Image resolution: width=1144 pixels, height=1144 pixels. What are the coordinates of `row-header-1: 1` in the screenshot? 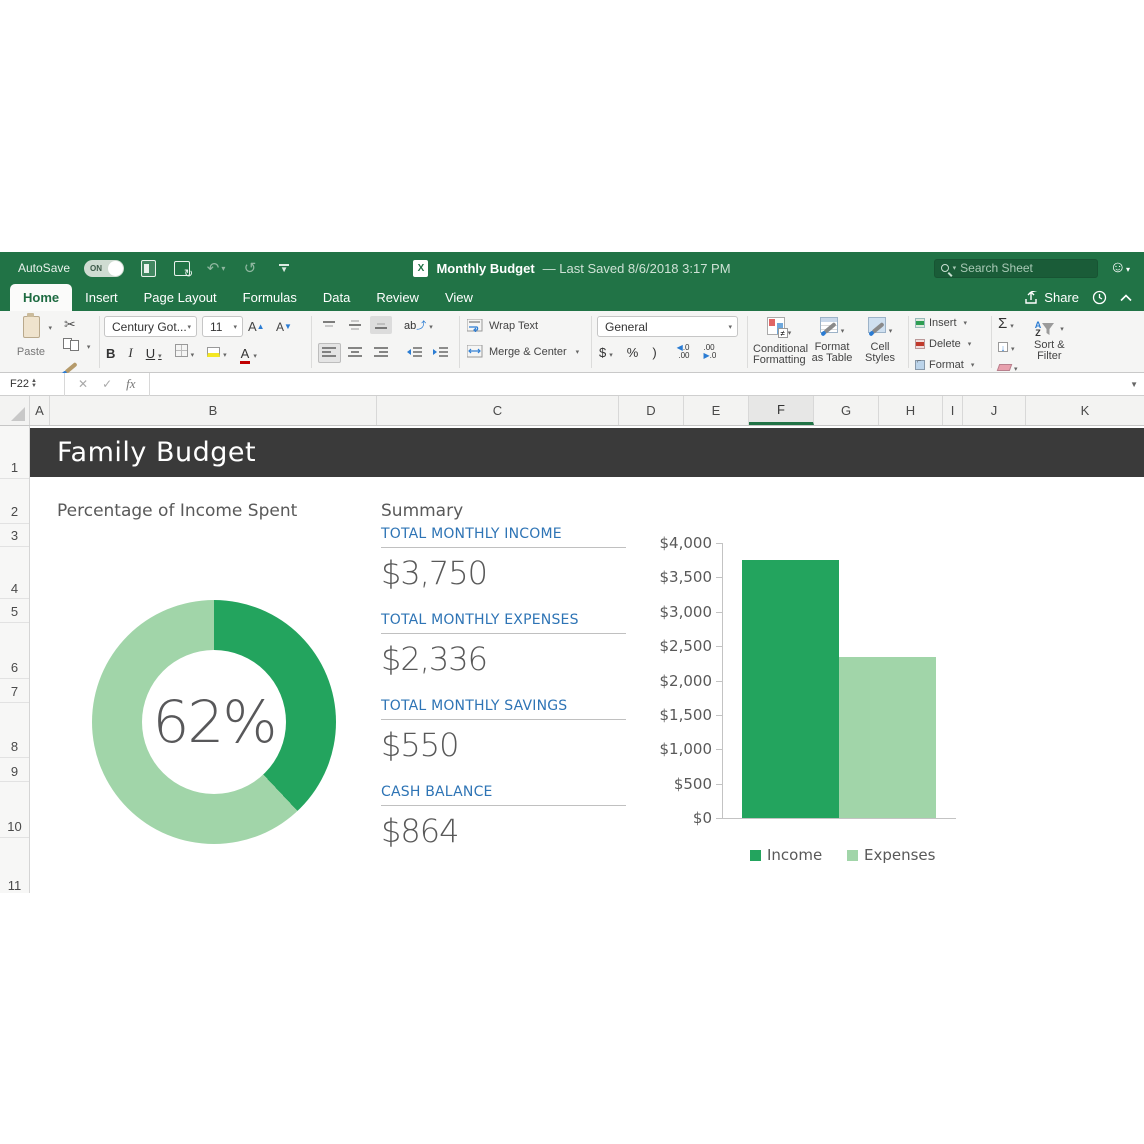 It's located at (14, 467).